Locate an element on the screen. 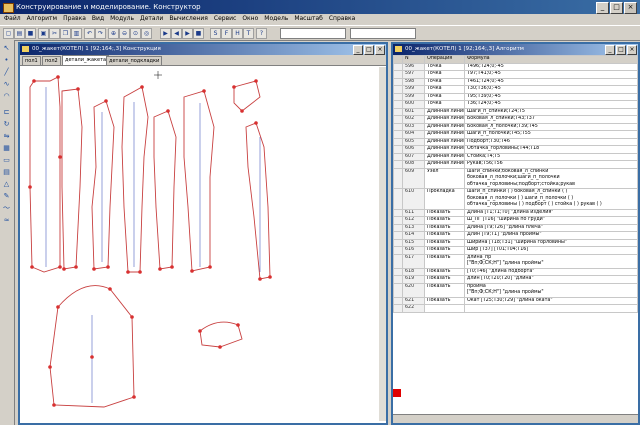  table-row: 616 Показать Шир [Т37] [Т01;Т04;Т16] is located at coordinates (515, 250).